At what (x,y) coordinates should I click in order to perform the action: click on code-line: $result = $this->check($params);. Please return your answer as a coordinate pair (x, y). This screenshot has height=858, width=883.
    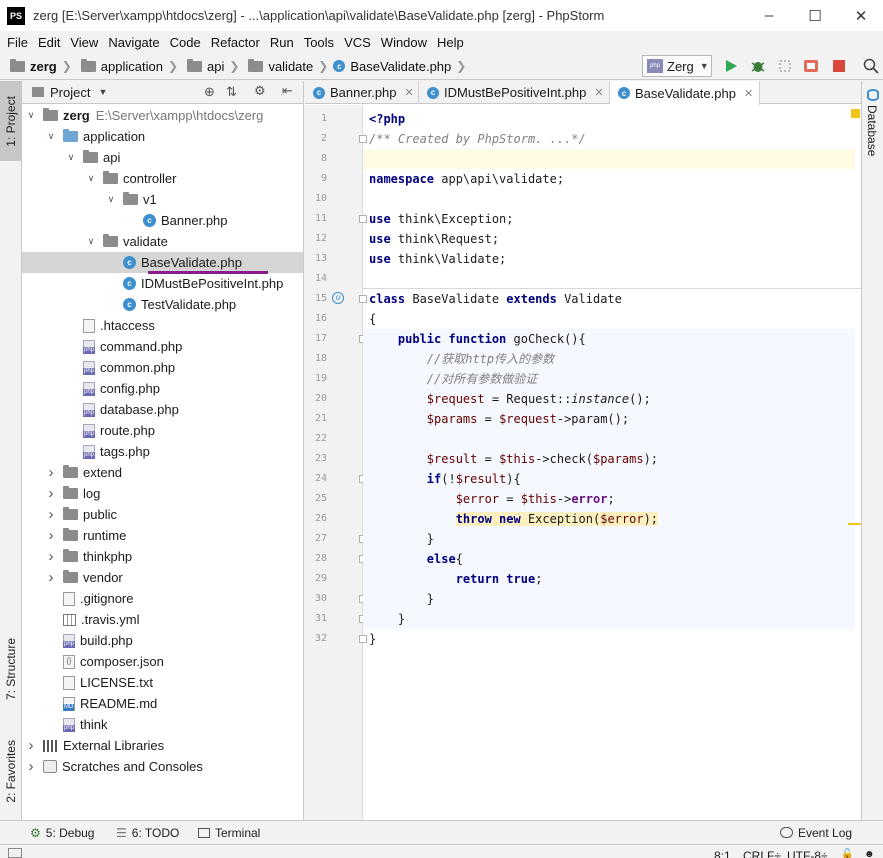
    Looking at the image, I should click on (609, 459).